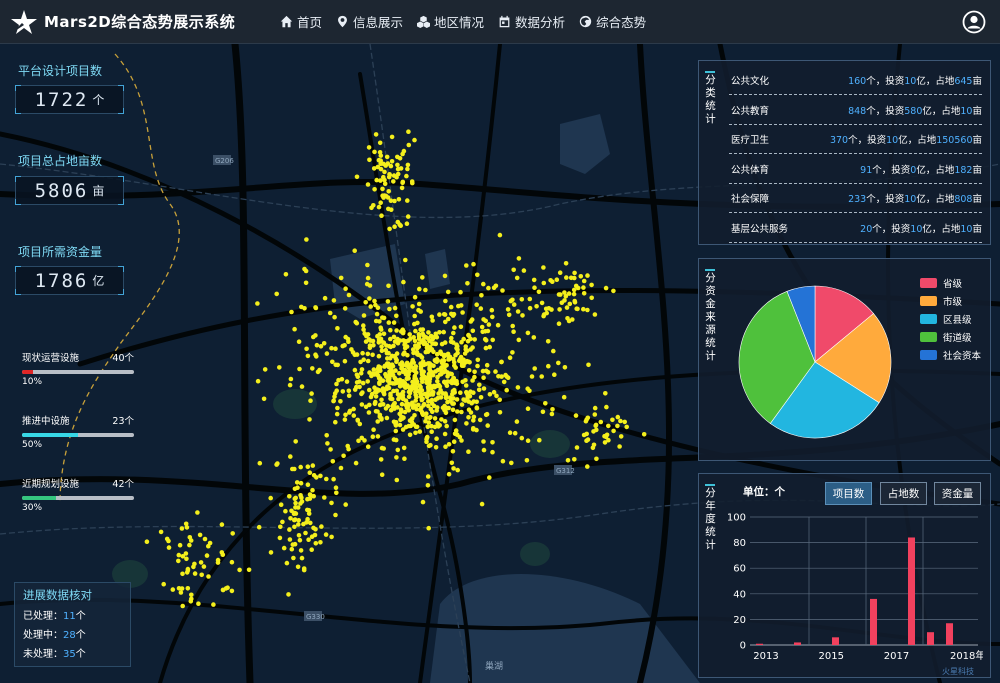 The image size is (1000, 683). I want to click on legend-item: 区县级, so click(950, 319).